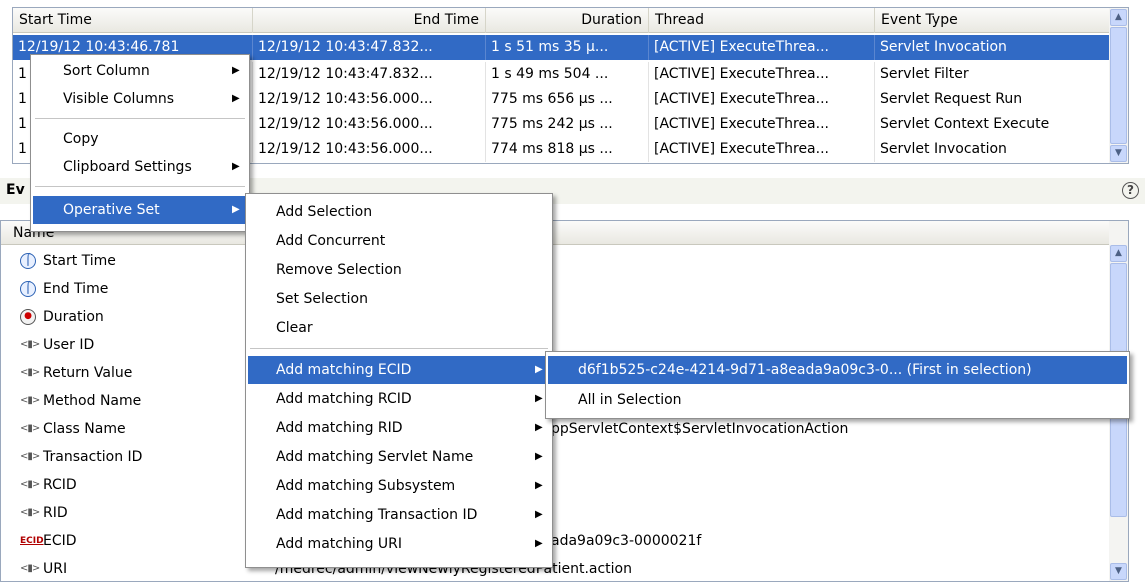  Describe the element at coordinates (324, 212) in the screenshot. I see `menu-item-label: Add Selection` at that location.